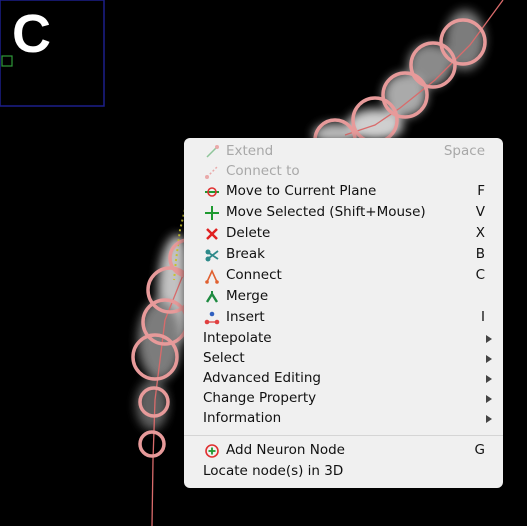 The image size is (527, 526). I want to click on menu-item-label: Move to Current Plane, so click(301, 191).